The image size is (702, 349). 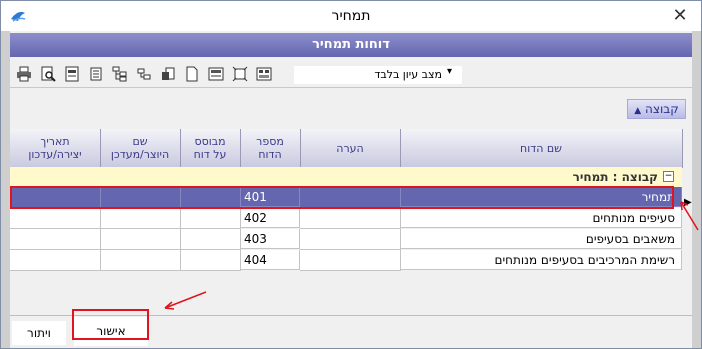 I want to click on col-report-name-label: שם הדוח, so click(x=541, y=148).